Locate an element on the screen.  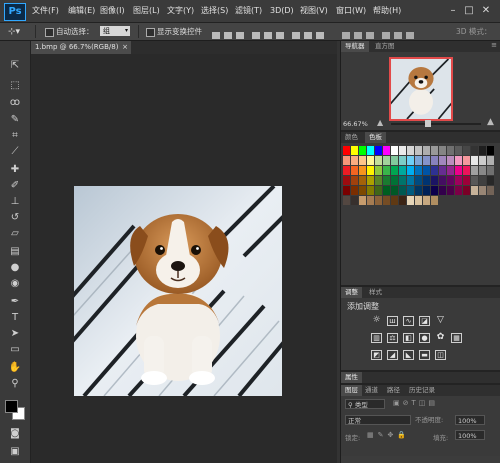
tab-adjustments: 调整 is located at coordinates (351, 292).